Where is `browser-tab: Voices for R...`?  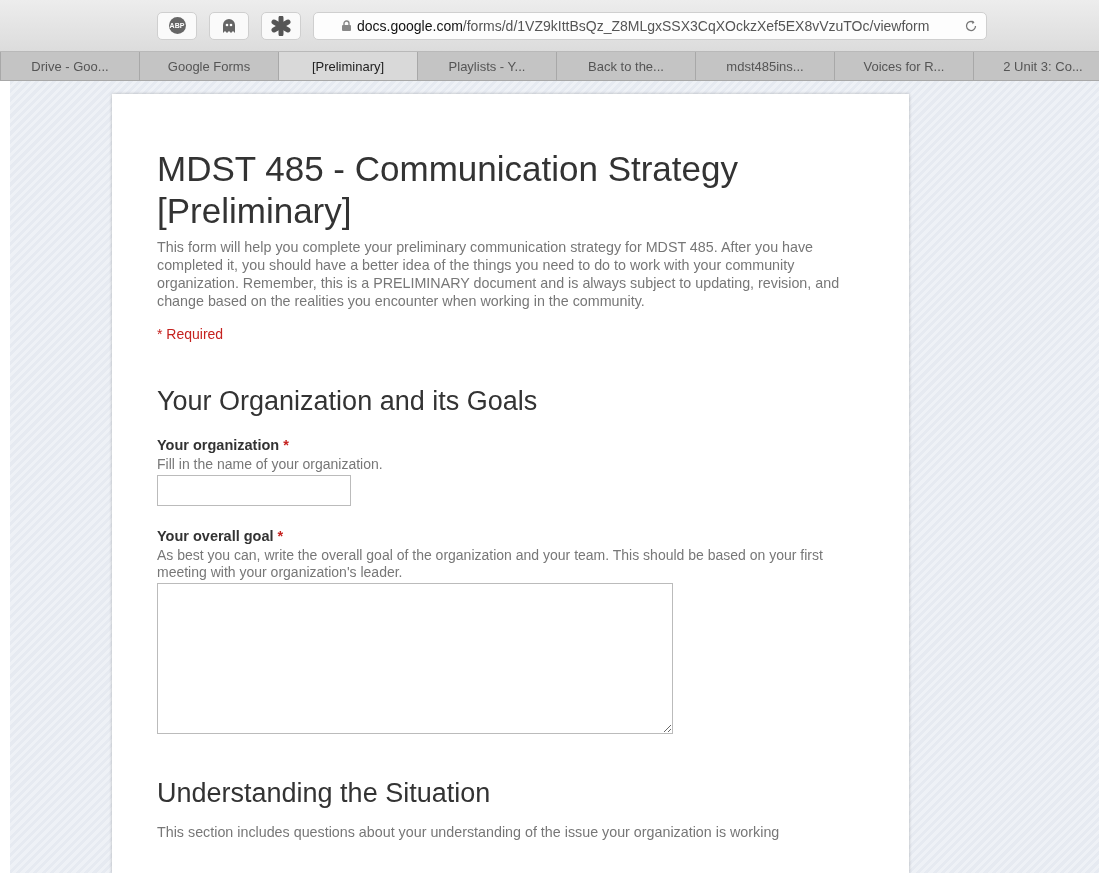
browser-tab: Voices for R... is located at coordinates (904, 66).